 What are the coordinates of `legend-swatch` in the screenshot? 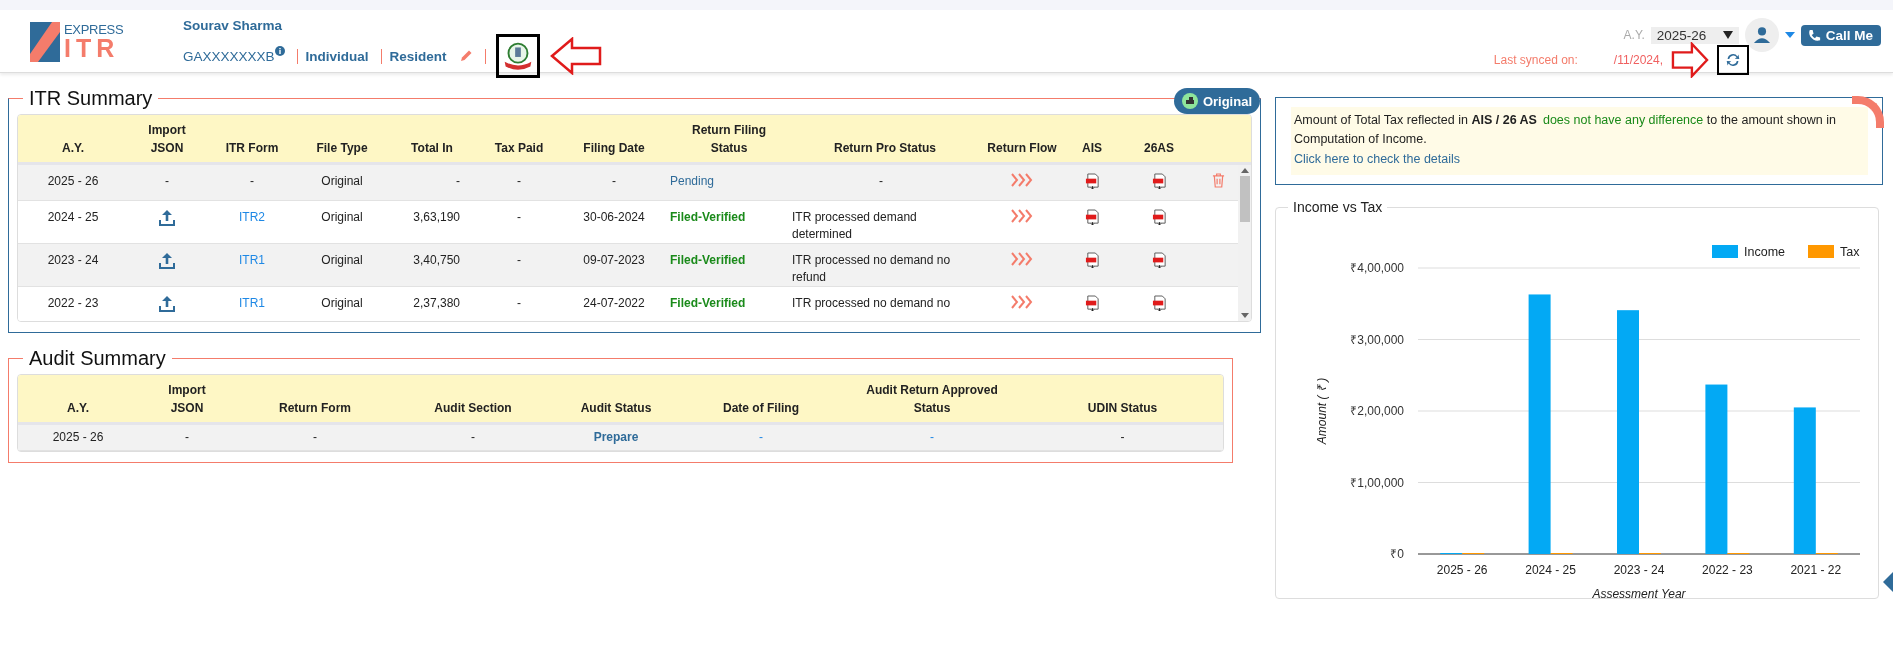 It's located at (1725, 251).